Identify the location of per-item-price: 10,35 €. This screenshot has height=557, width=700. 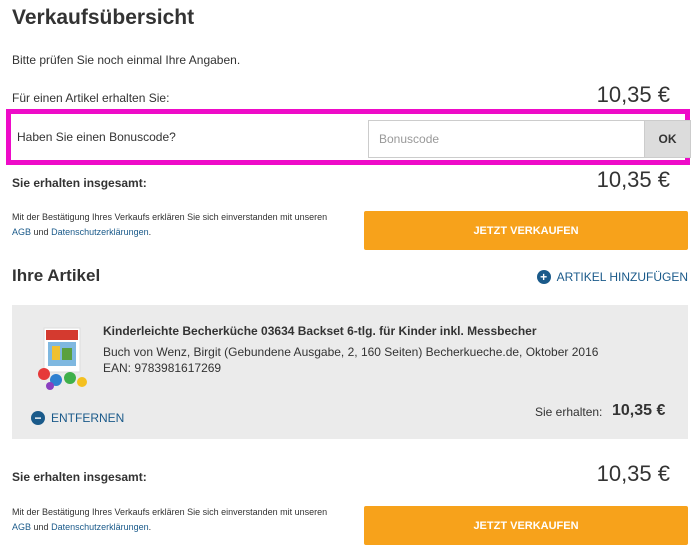
(633, 94).